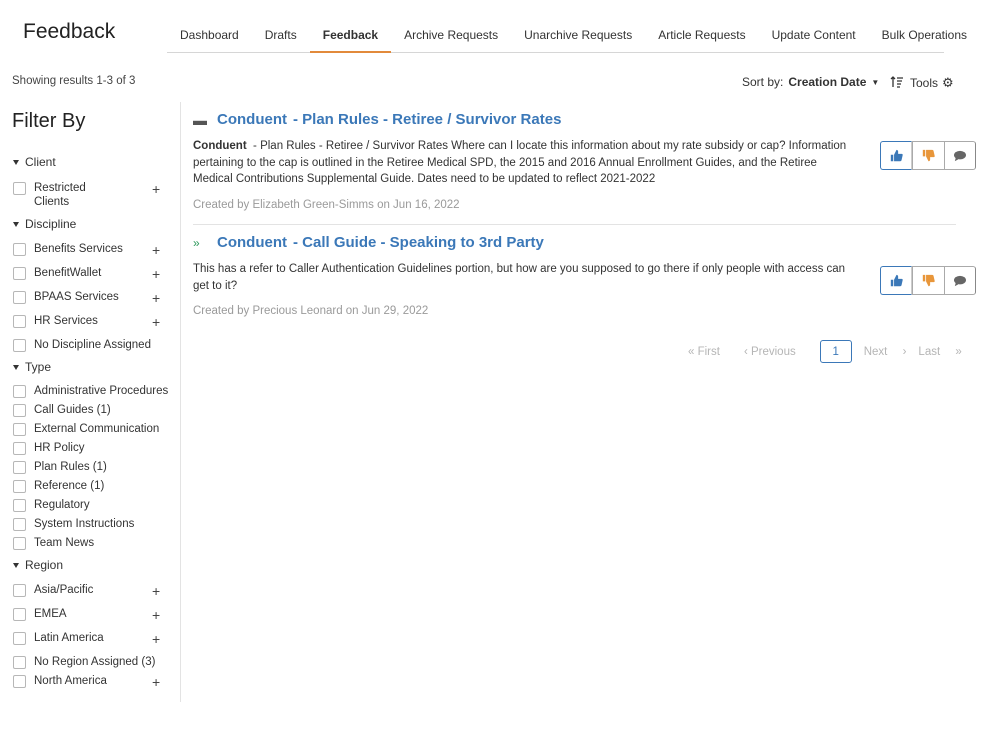 This screenshot has width=987, height=746. Describe the element at coordinates (93, 662) in the screenshot. I see `filter-option: No Region Assigned (3)` at that location.